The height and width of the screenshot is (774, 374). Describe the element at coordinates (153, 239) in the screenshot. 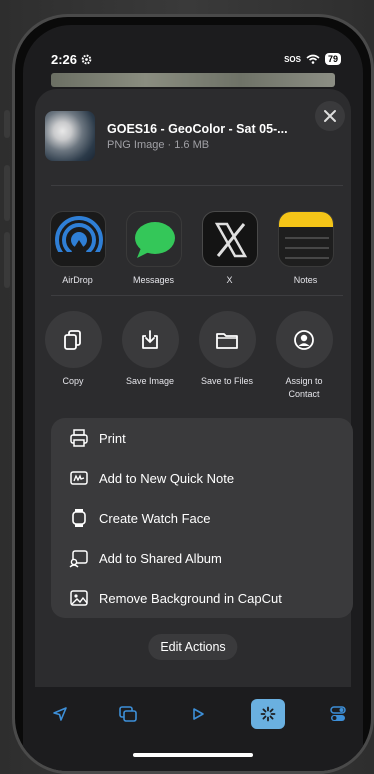

I see `messages-icon` at that location.